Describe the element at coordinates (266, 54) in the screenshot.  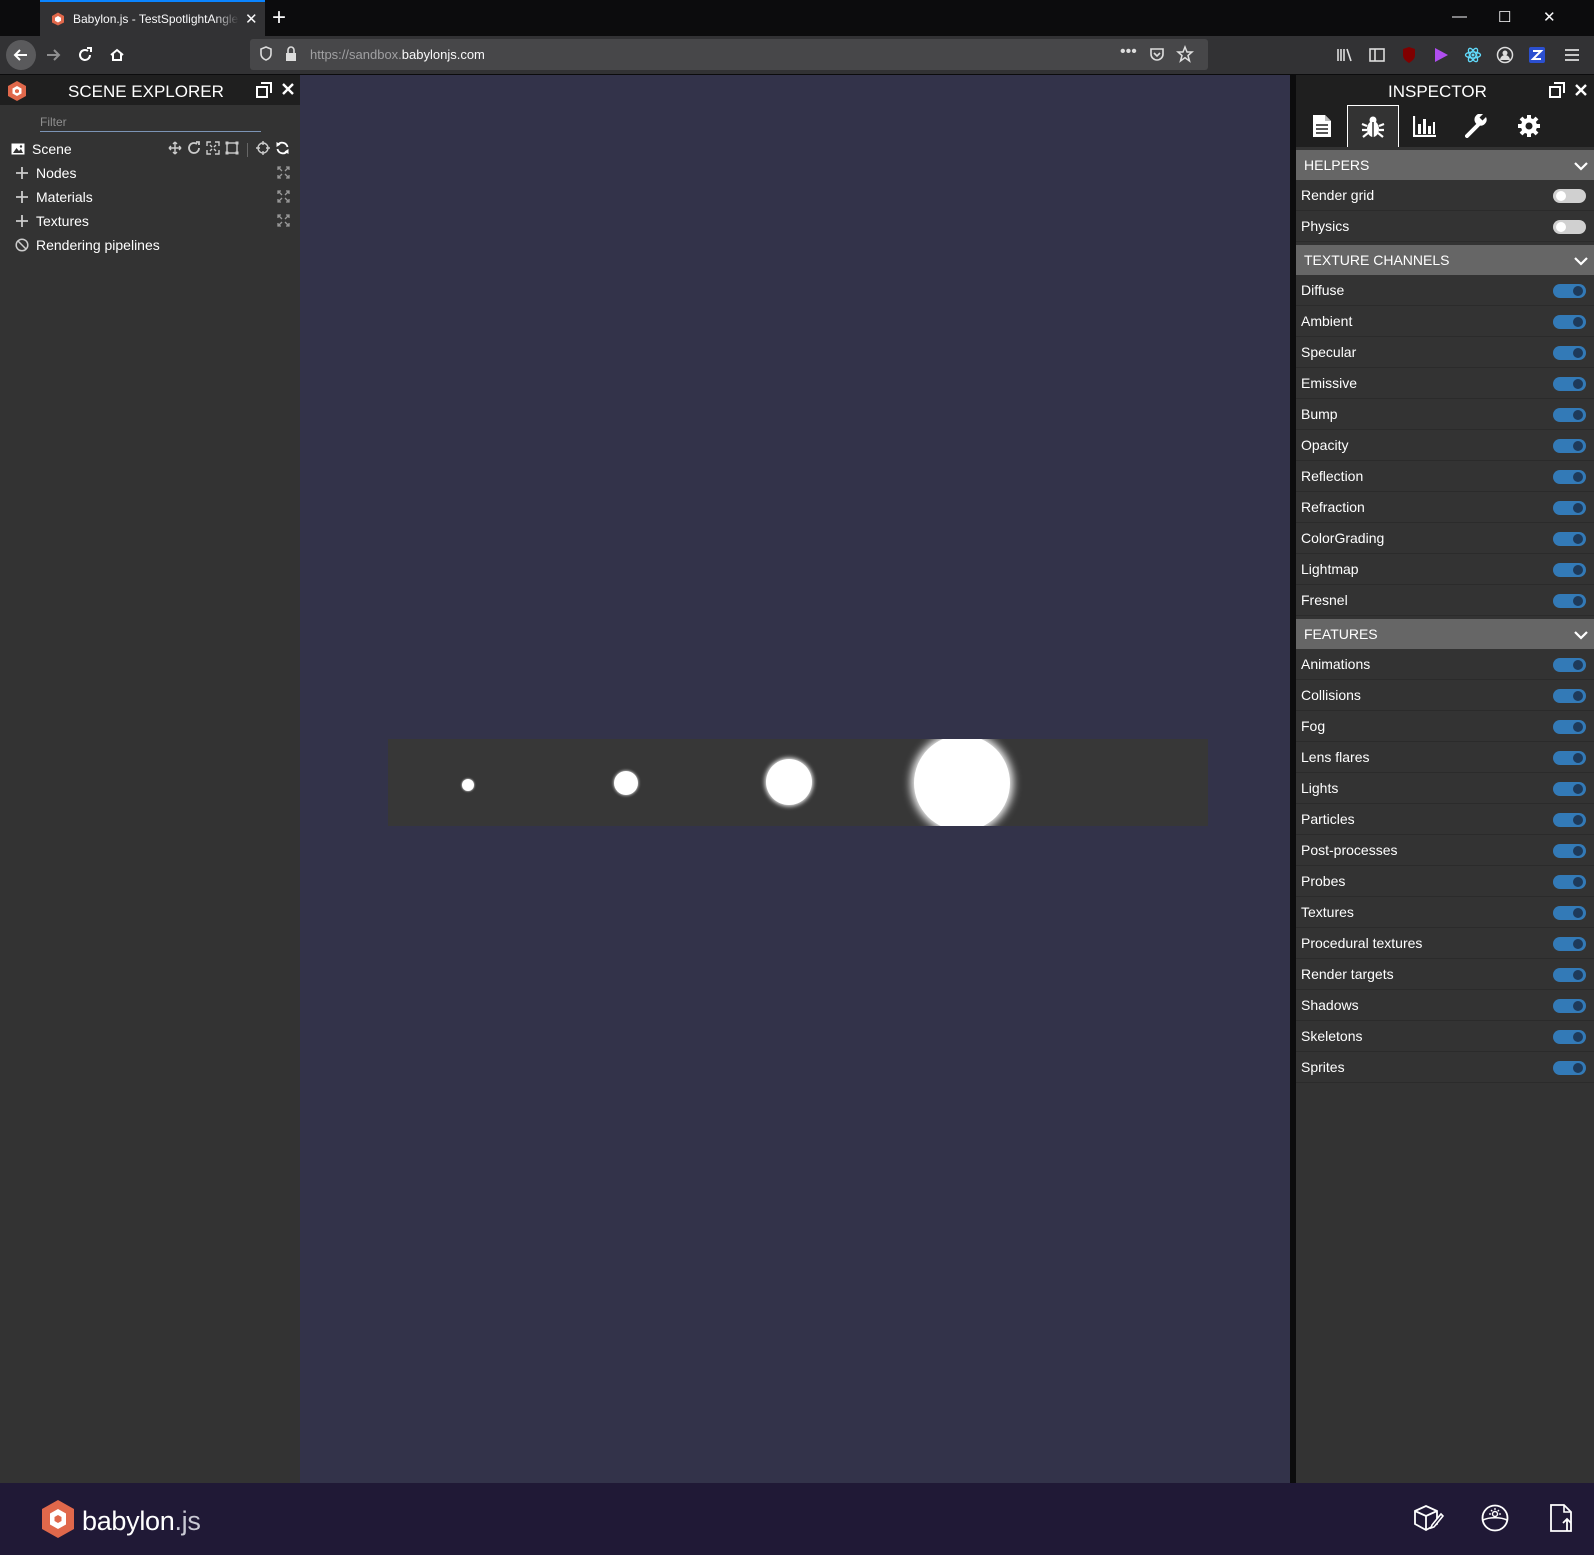
I see `shield-icon` at that location.